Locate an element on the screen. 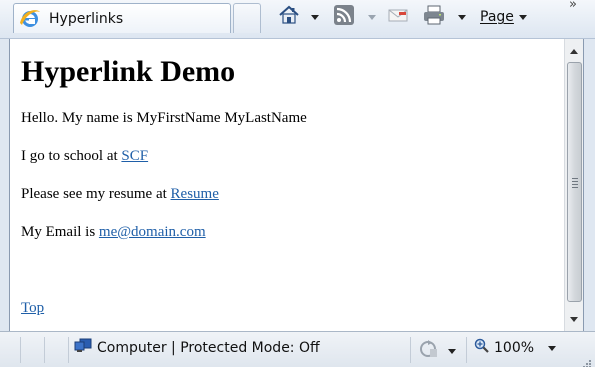  intro-text: Hello. My name is MyFirstName MyLastName is located at coordinates (164, 118).